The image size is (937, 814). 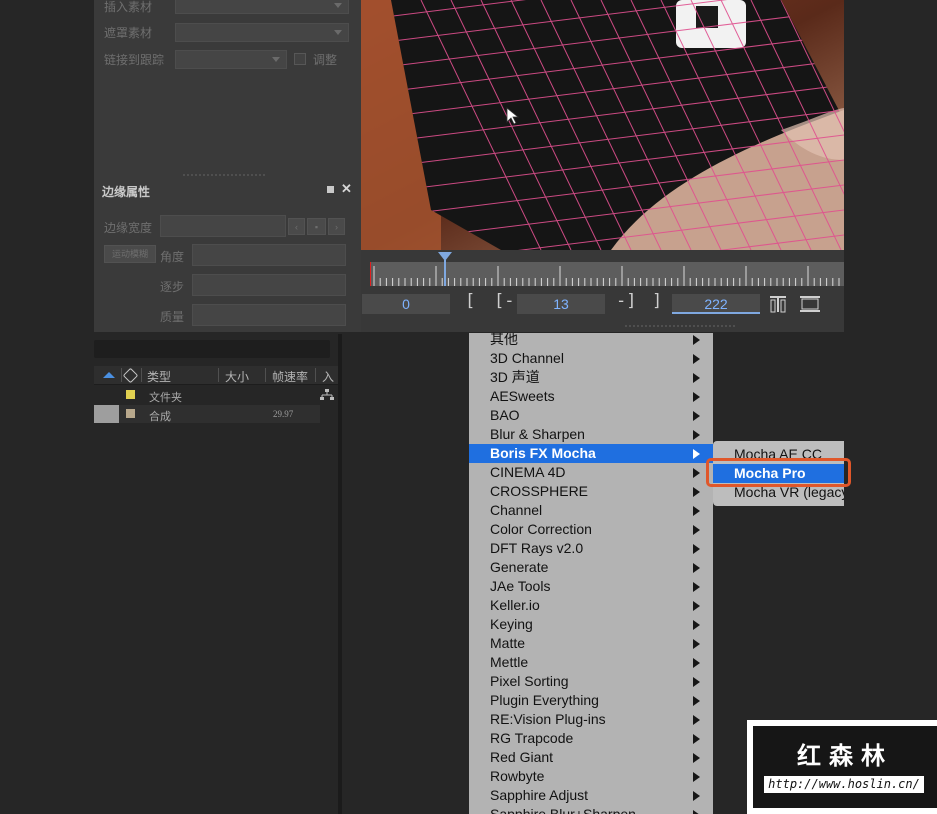 I want to click on menu-item-mettle: Mettle, so click(x=591, y=662).